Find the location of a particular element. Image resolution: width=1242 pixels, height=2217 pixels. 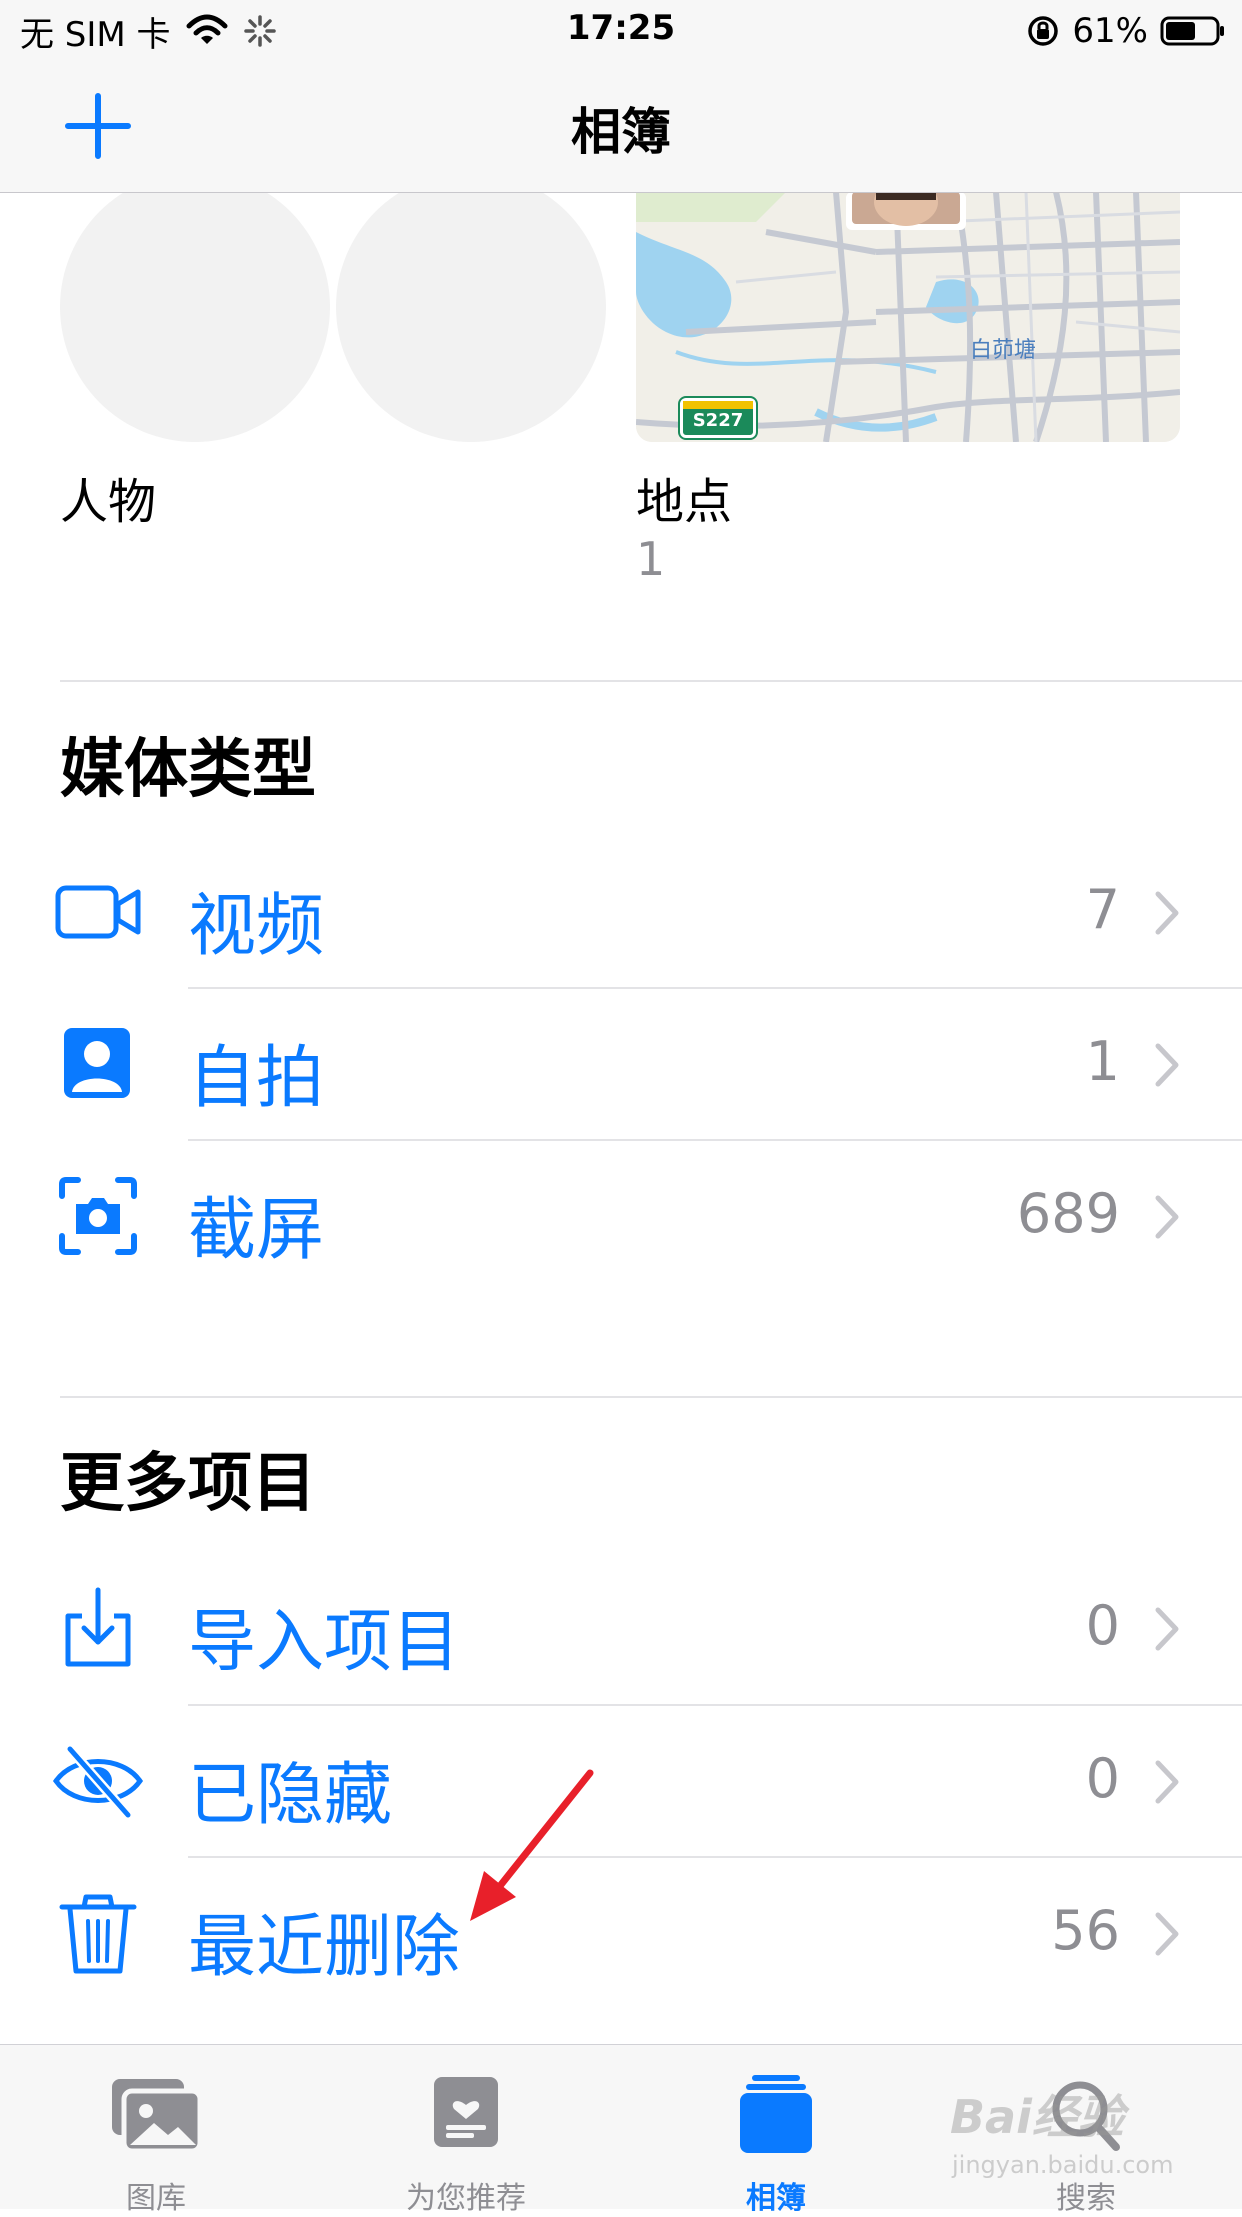

more-row-label: 最近删除 is located at coordinates (324, 1947).